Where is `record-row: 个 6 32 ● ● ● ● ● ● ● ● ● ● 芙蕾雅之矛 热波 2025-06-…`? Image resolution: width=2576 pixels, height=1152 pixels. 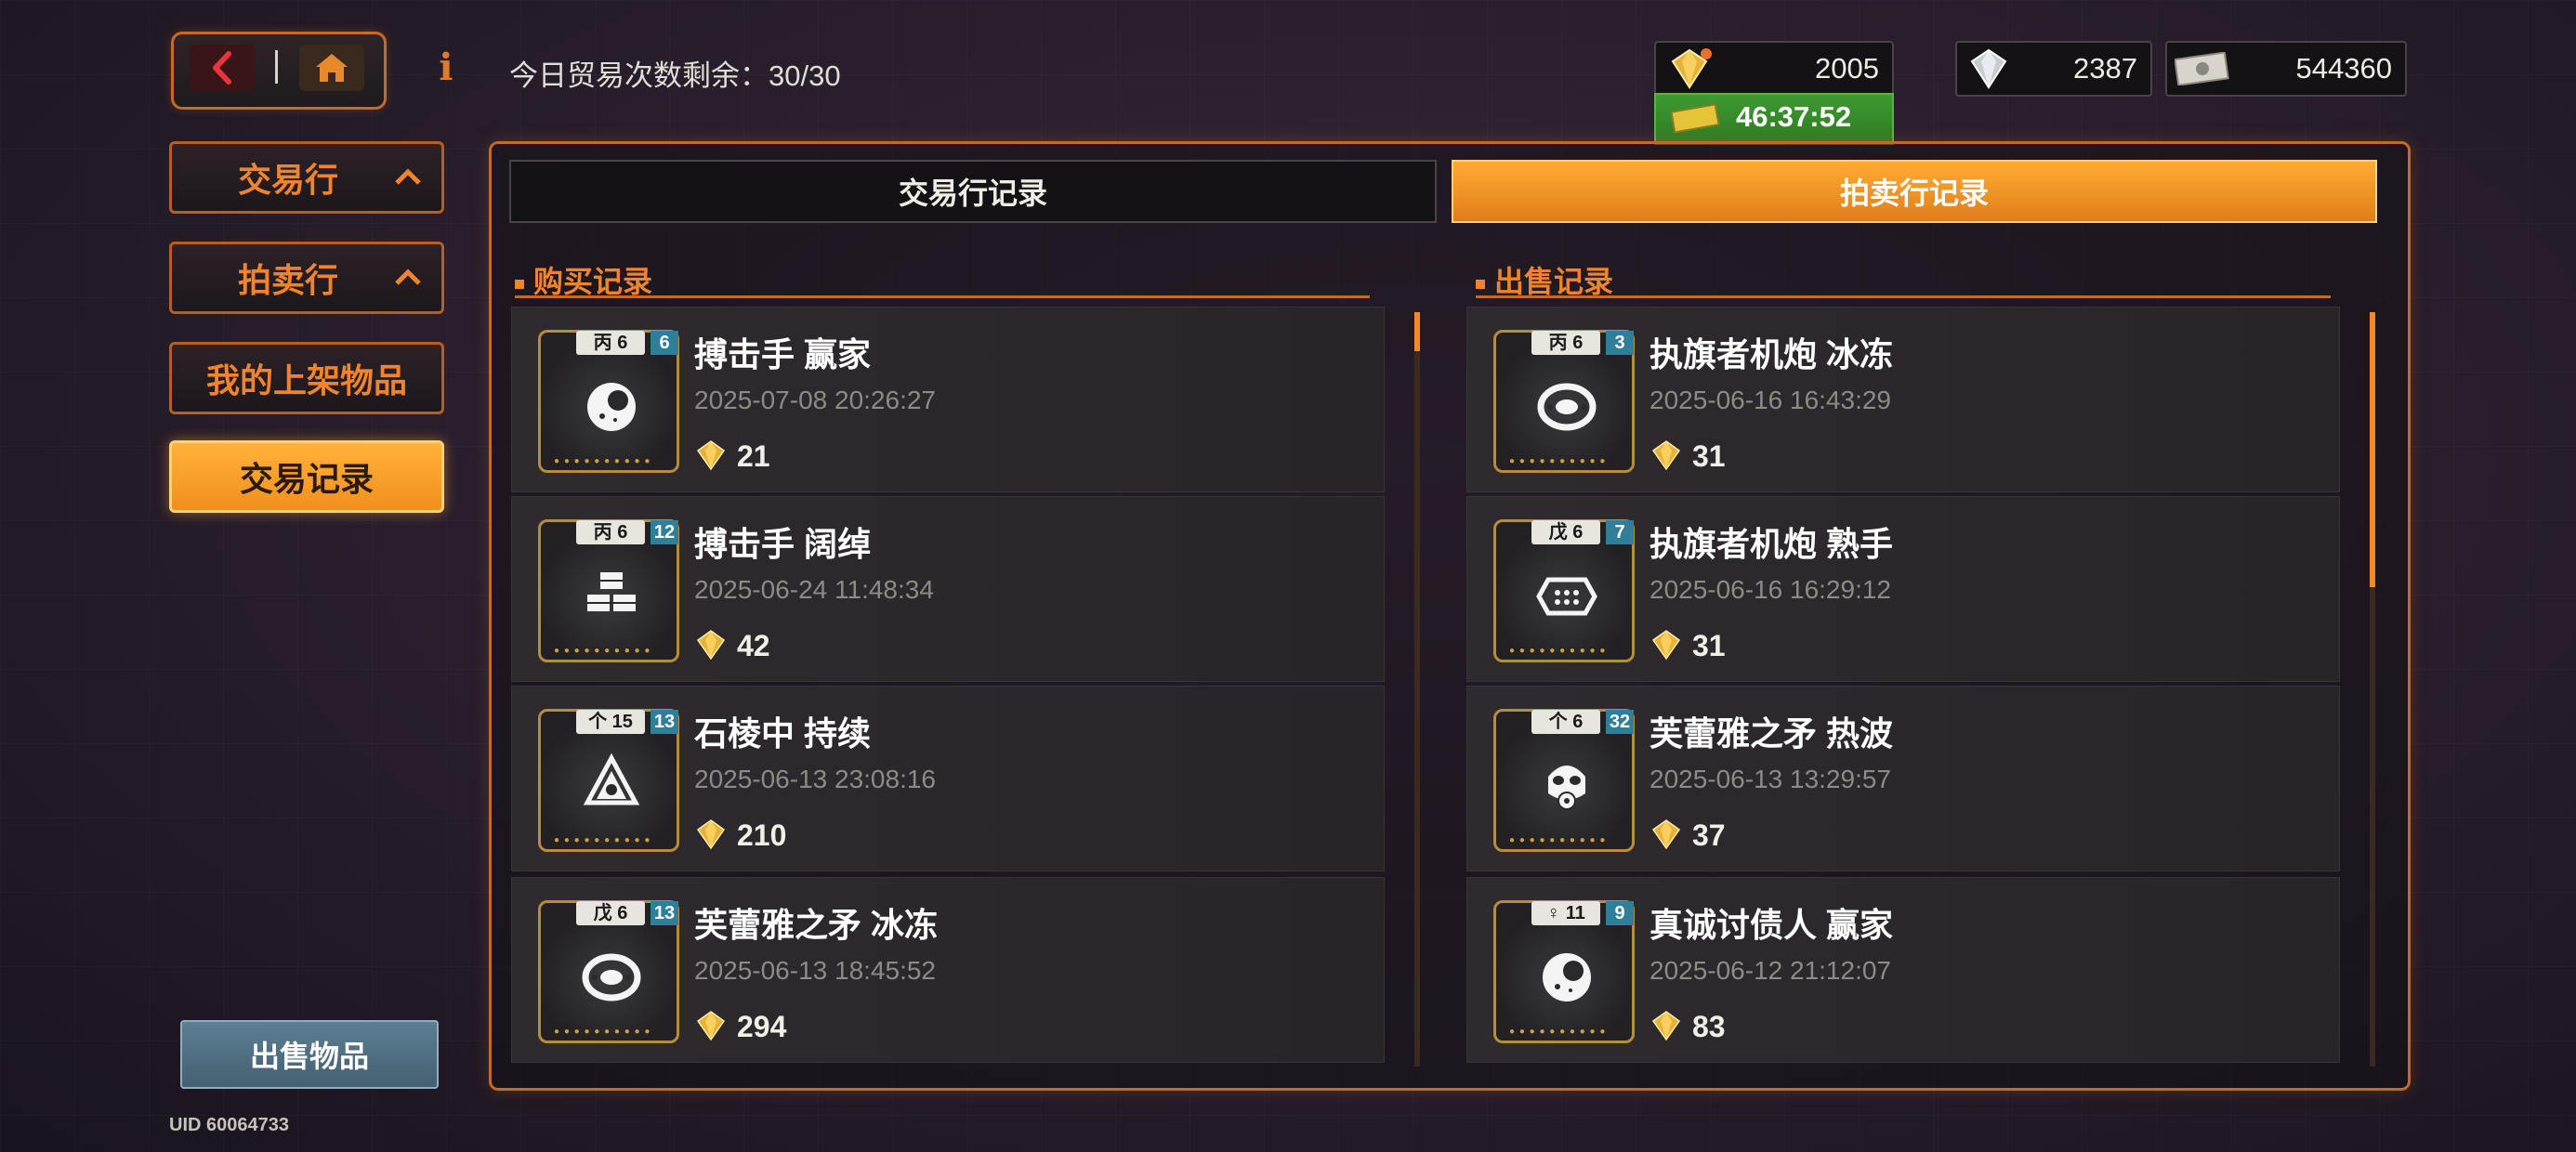
record-row: 个 6 32 ● ● ● ● ● ● ● ● ● ● 芙蕾雅之矛 热波 2025-06-… is located at coordinates (1903, 778).